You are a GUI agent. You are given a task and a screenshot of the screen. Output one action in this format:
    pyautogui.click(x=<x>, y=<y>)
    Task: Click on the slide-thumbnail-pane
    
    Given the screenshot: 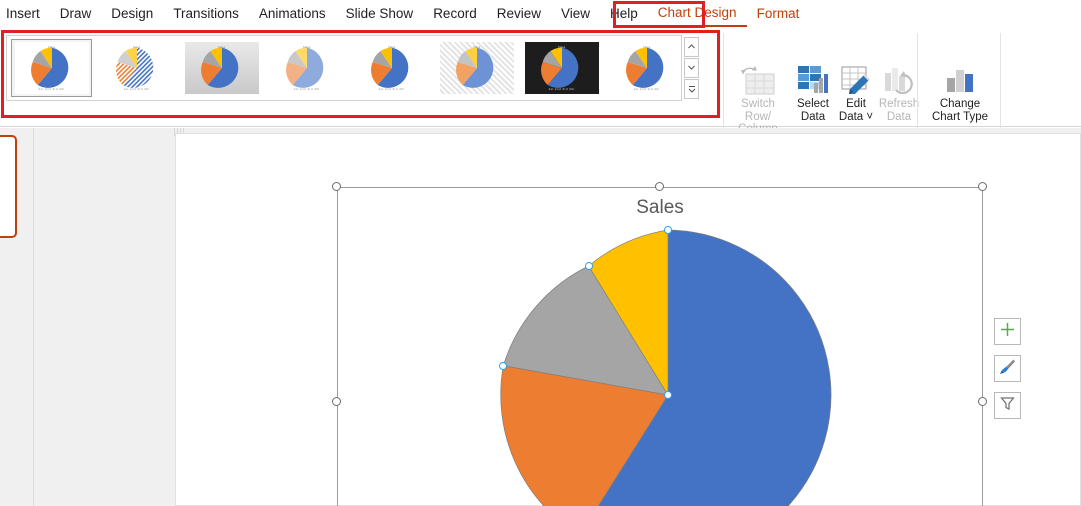 What is the action you would take?
    pyautogui.click(x=17, y=317)
    